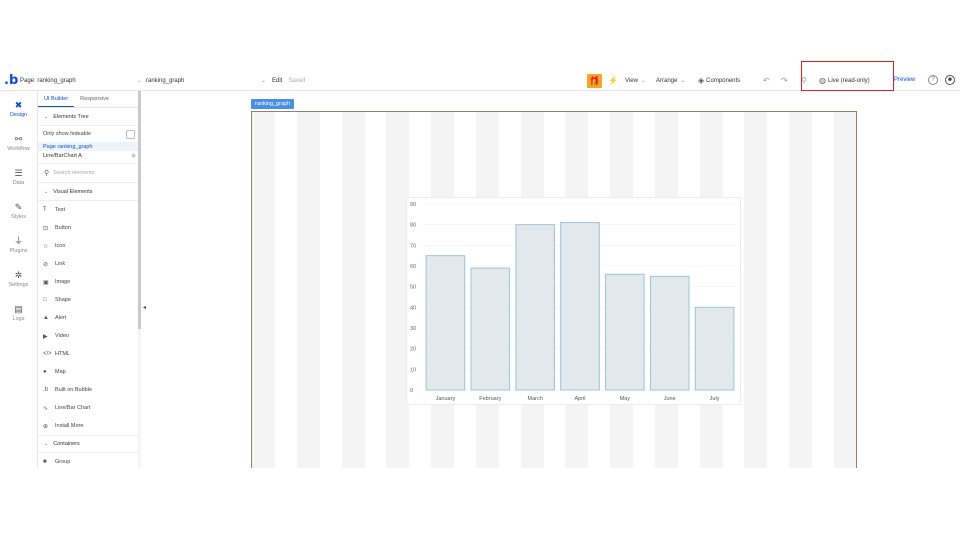  Describe the element at coordinates (273, 104) in the screenshot. I see `page-tag: ranking_graph` at that location.